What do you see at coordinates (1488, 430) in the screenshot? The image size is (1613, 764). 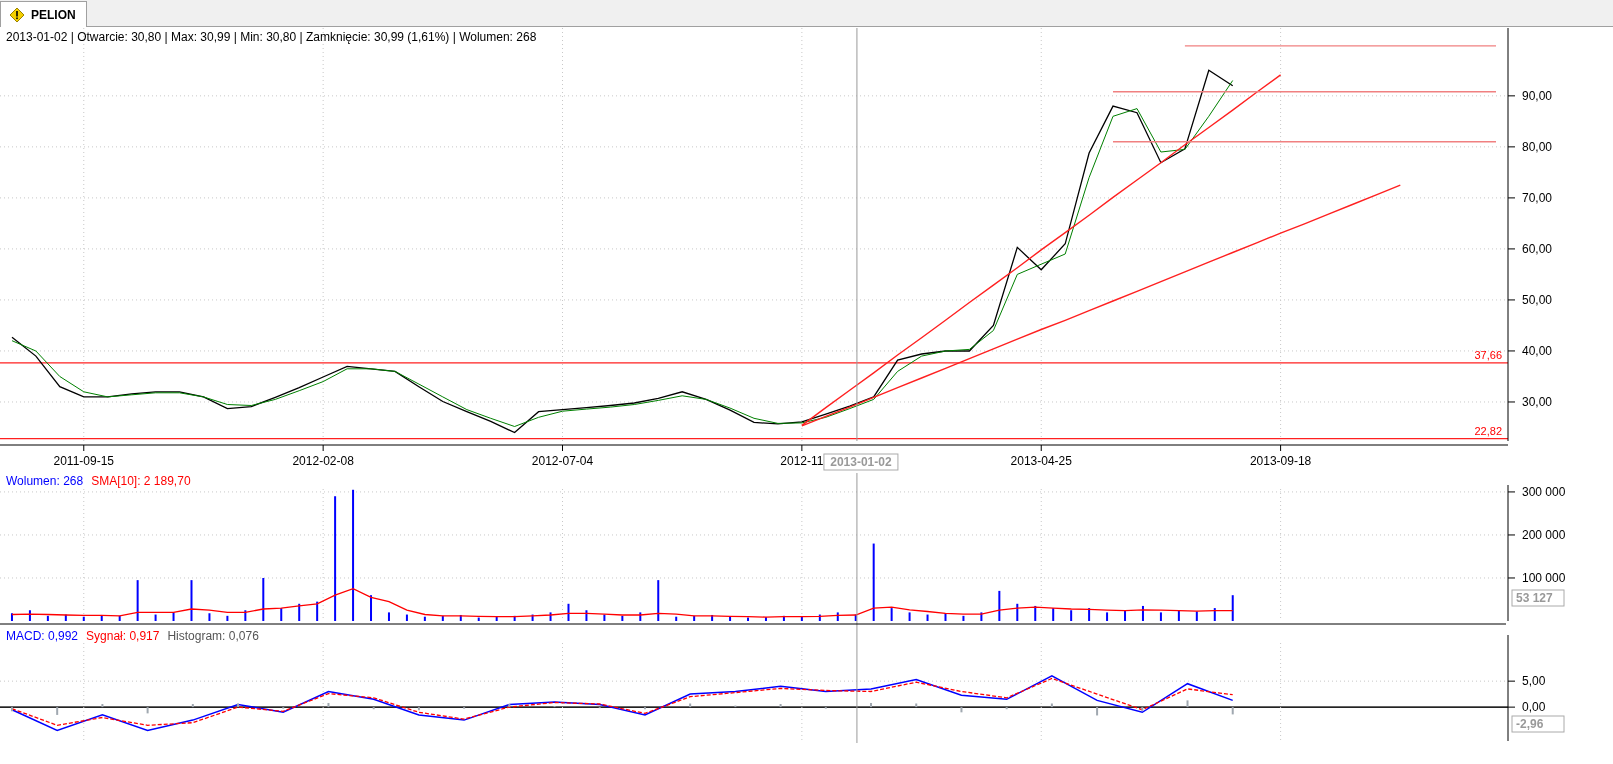 I see `level-label: 22,82` at bounding box center [1488, 430].